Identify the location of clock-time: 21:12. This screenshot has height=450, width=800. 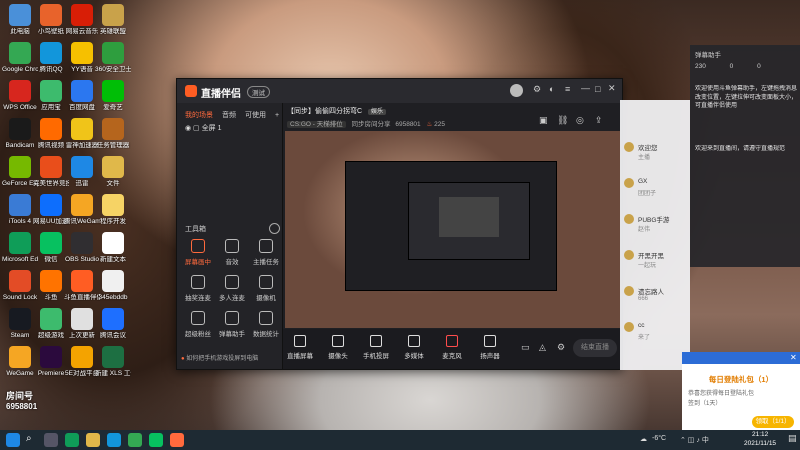
(760, 434).